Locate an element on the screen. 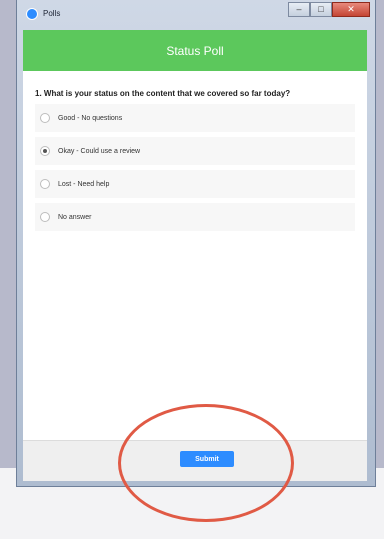  poll-header: Status Poll is located at coordinates (195, 50).